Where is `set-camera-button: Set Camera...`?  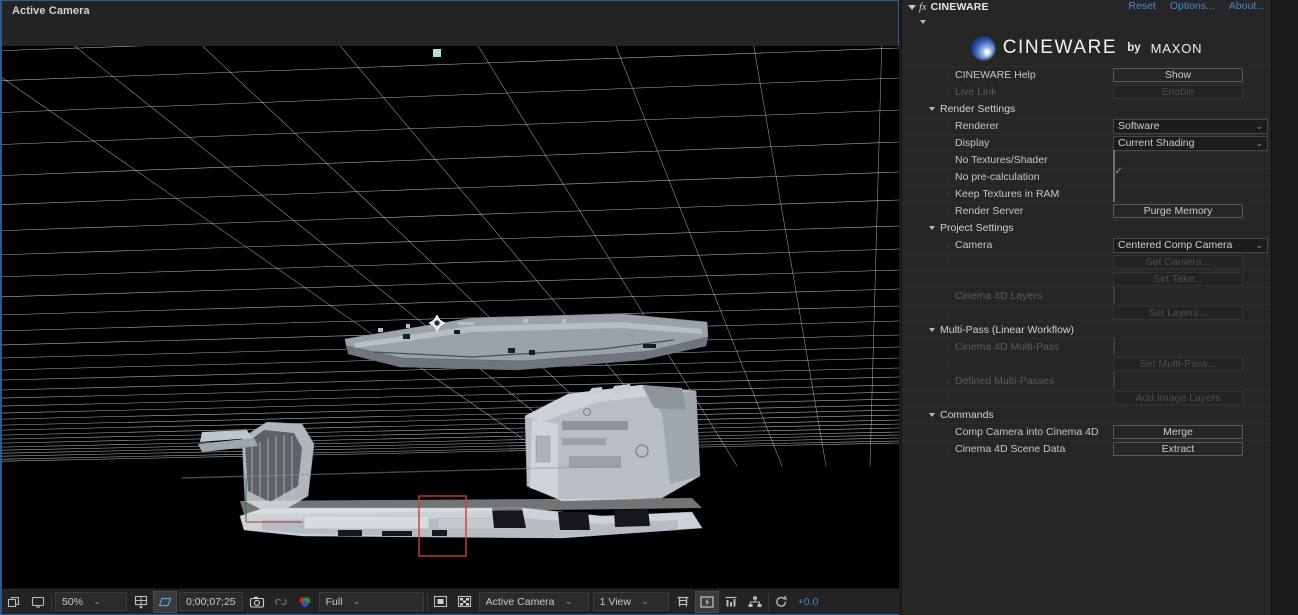
set-camera-button: Set Camera... is located at coordinates (1178, 262).